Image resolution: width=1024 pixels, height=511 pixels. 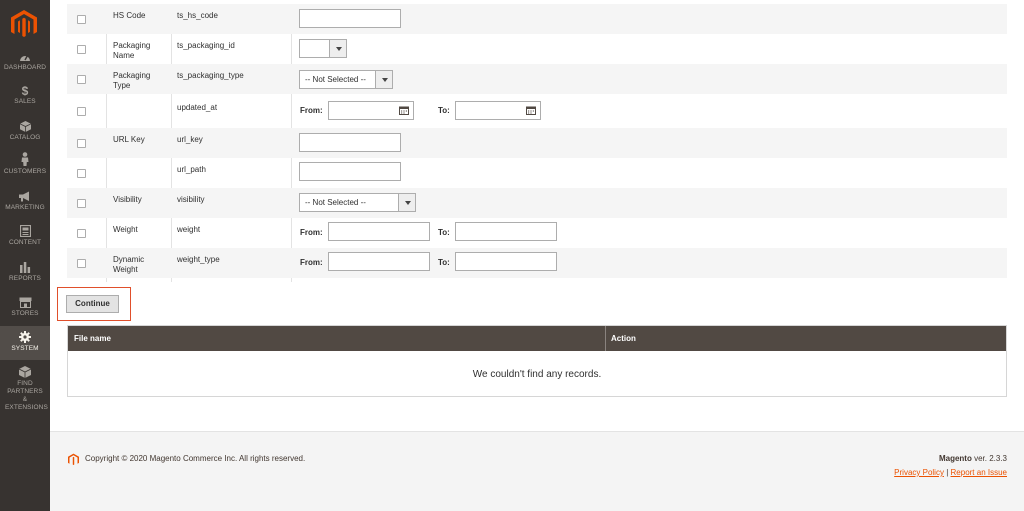 What do you see at coordinates (25, 302) in the screenshot?
I see `storefront-icon` at bounding box center [25, 302].